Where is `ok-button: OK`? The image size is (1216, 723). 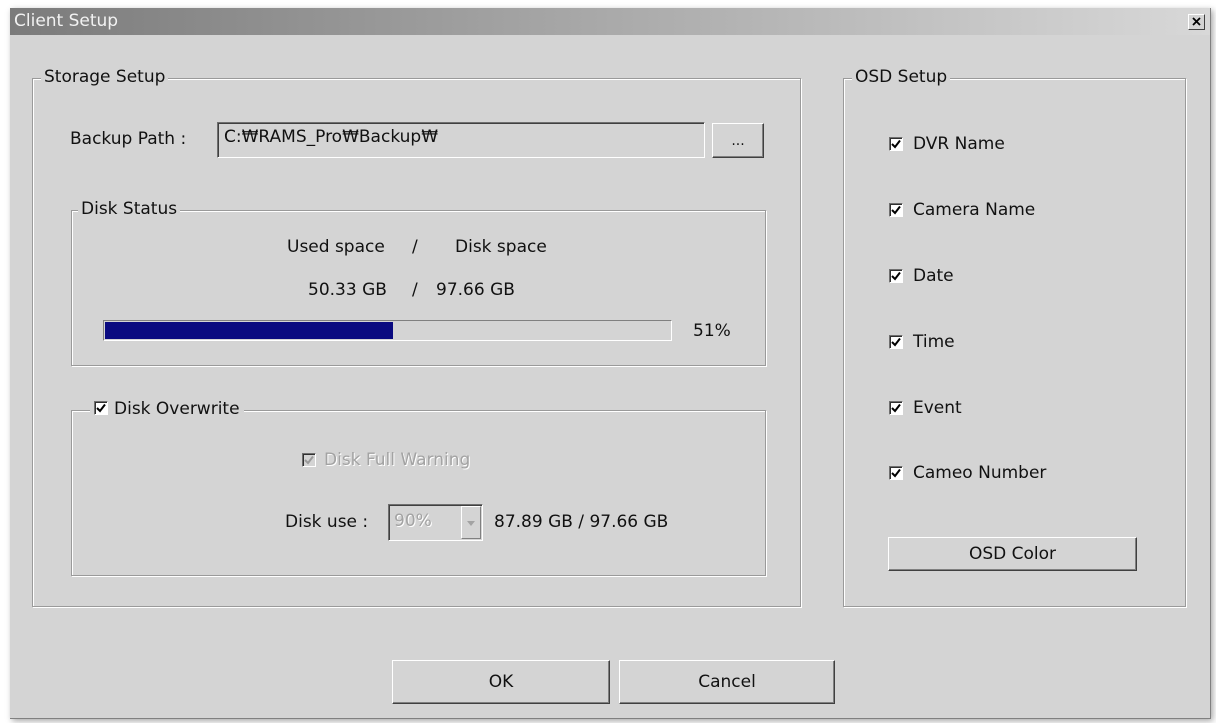 ok-button: OK is located at coordinates (501, 682).